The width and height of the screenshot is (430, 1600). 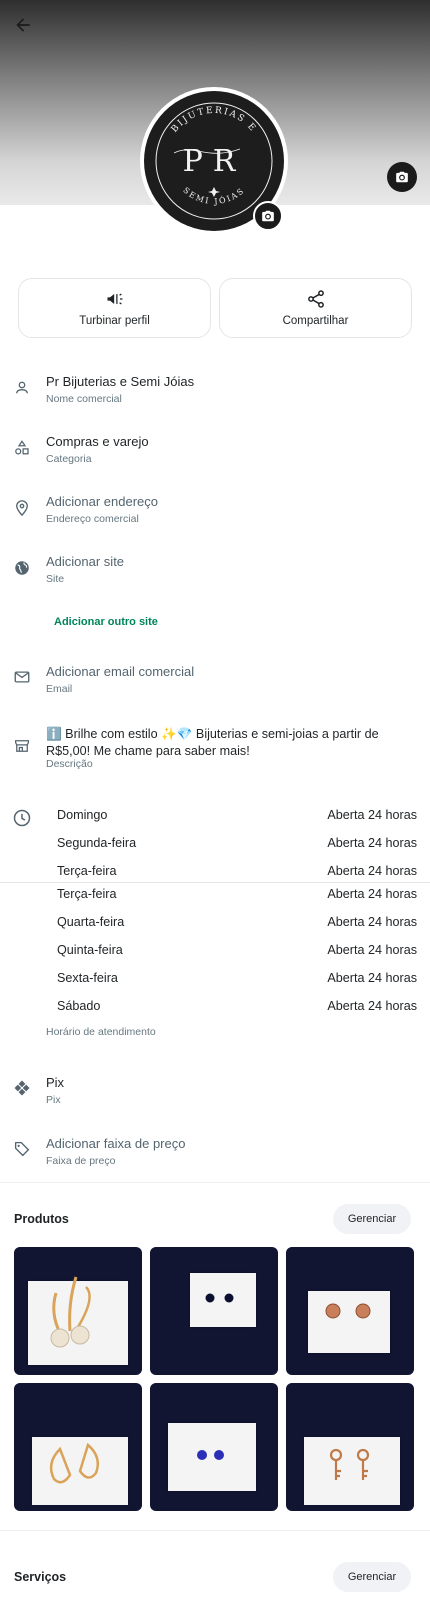 I want to click on back-button, so click(x=23, y=25).